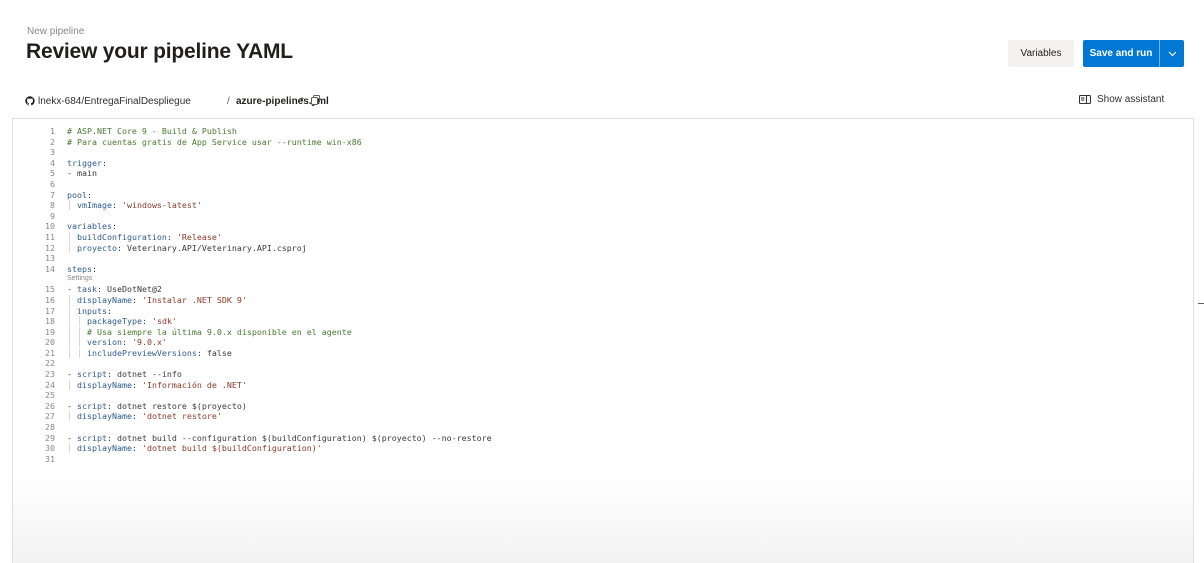  What do you see at coordinates (152, 131) in the screenshot?
I see `line-text: # ASP.NET Core 9 - Build & Publish` at bounding box center [152, 131].